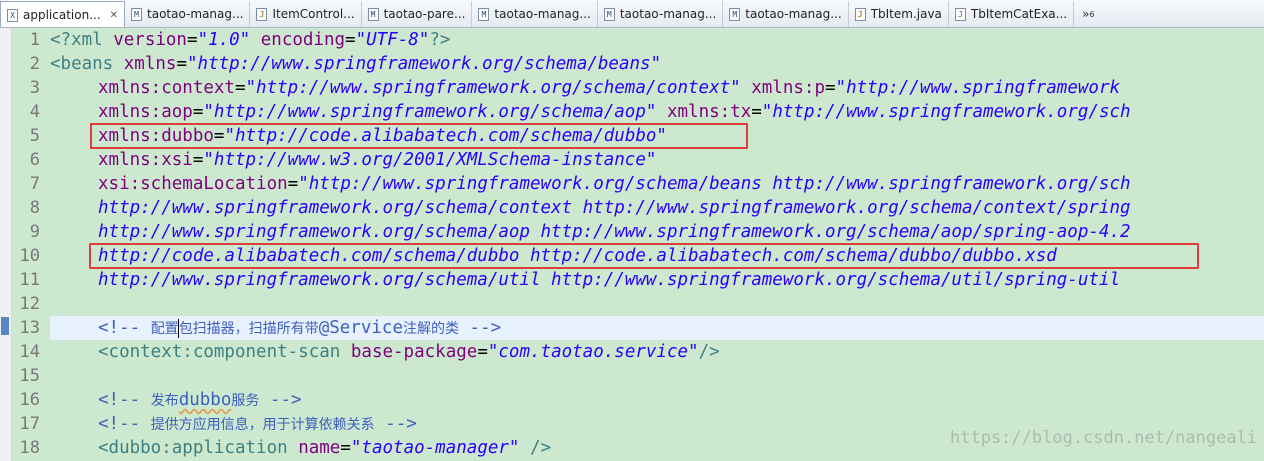 The image size is (1264, 461). I want to click on xml-decl-open: <?xml, so click(82, 40).